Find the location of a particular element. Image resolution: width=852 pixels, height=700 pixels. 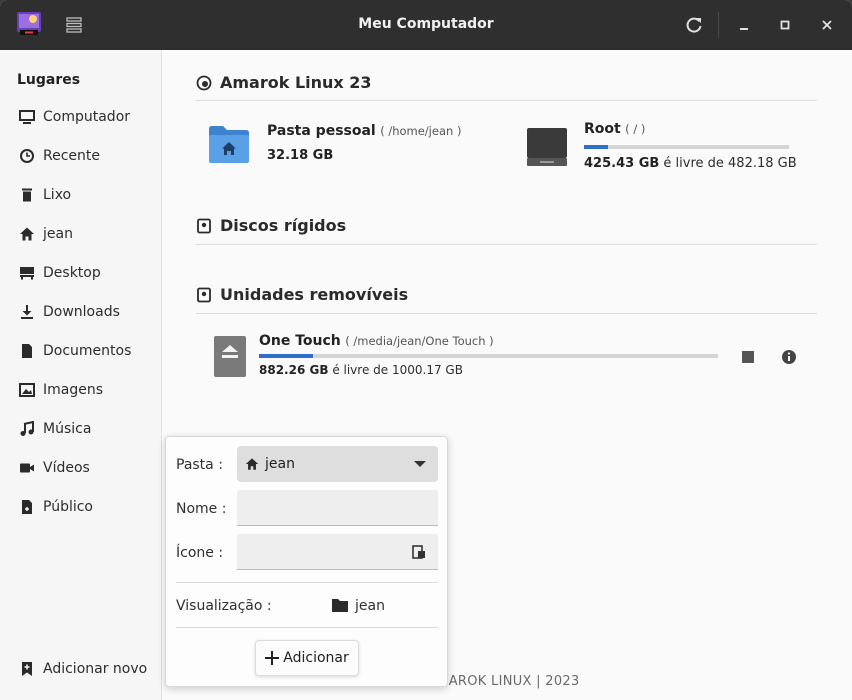

home-drive-size-row: 32.18 GB is located at coordinates (300, 155).